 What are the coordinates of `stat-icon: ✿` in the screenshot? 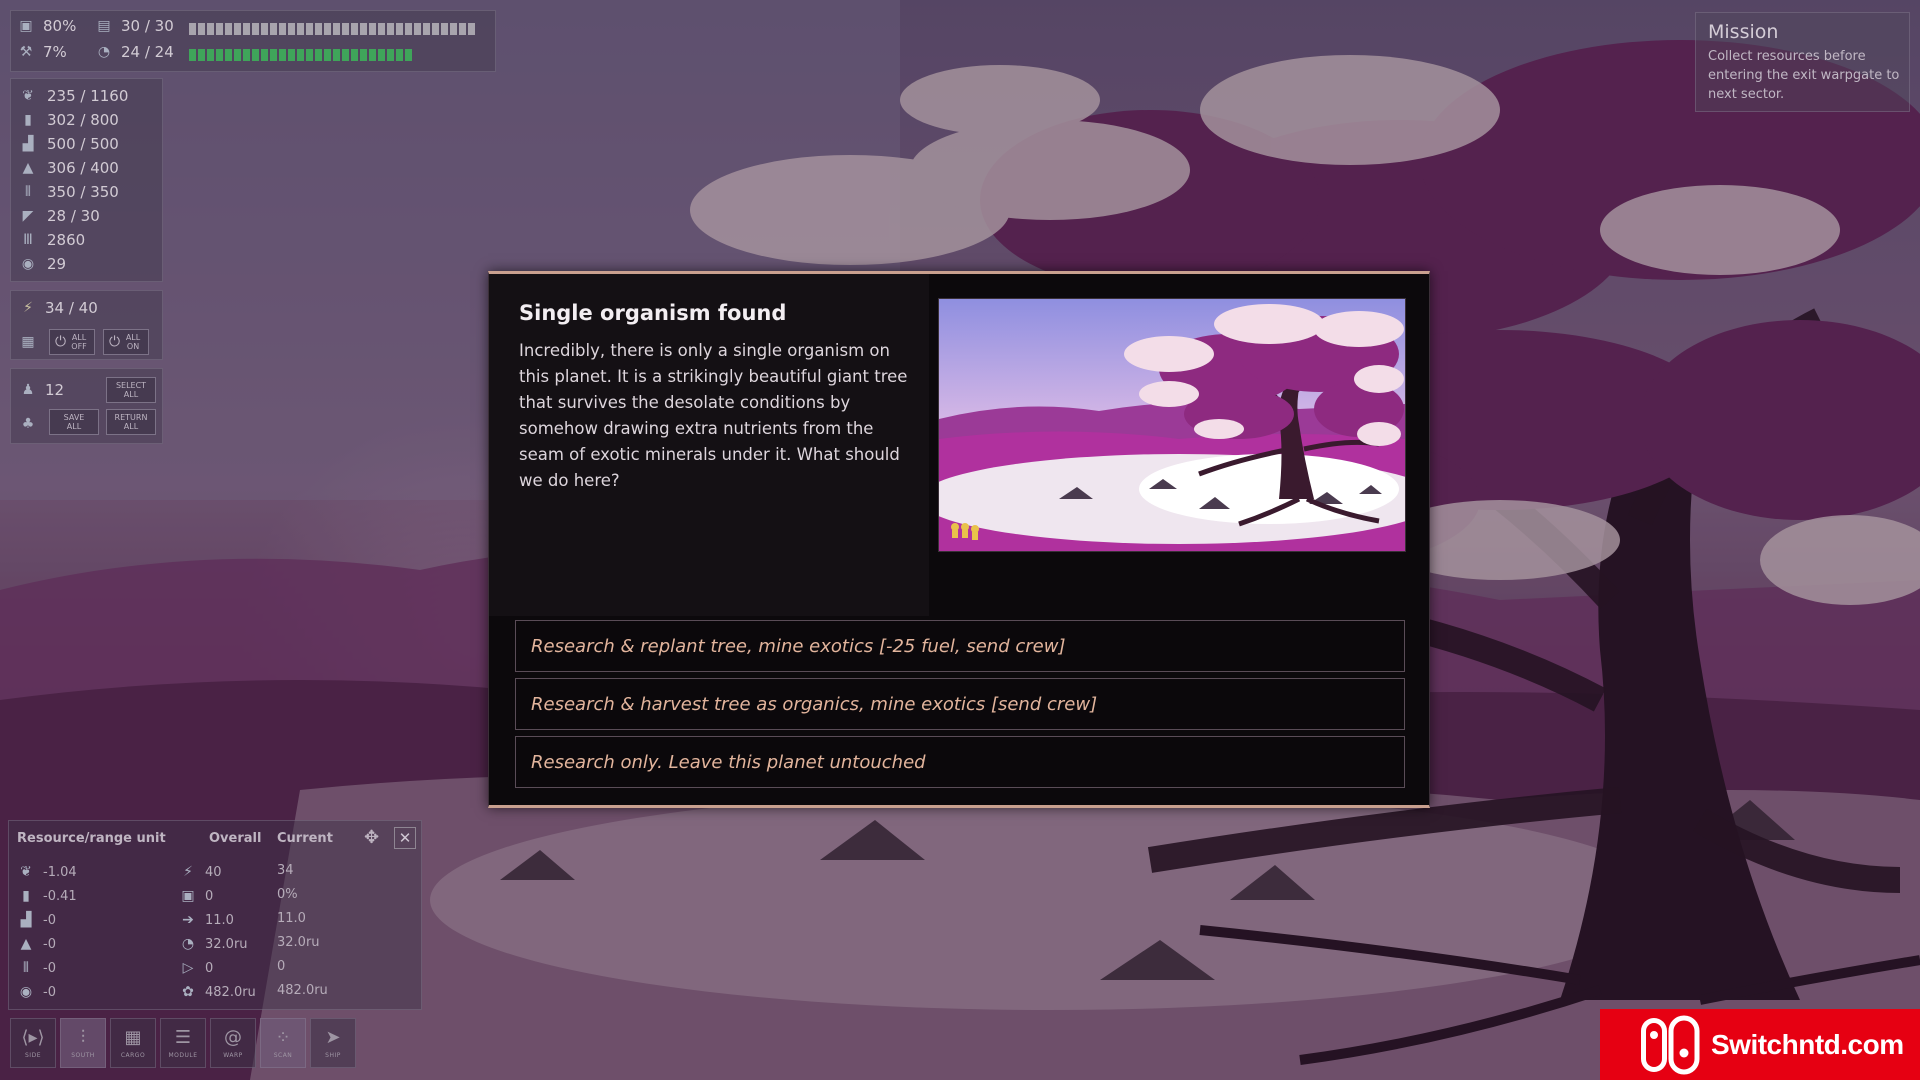 It's located at (188, 992).